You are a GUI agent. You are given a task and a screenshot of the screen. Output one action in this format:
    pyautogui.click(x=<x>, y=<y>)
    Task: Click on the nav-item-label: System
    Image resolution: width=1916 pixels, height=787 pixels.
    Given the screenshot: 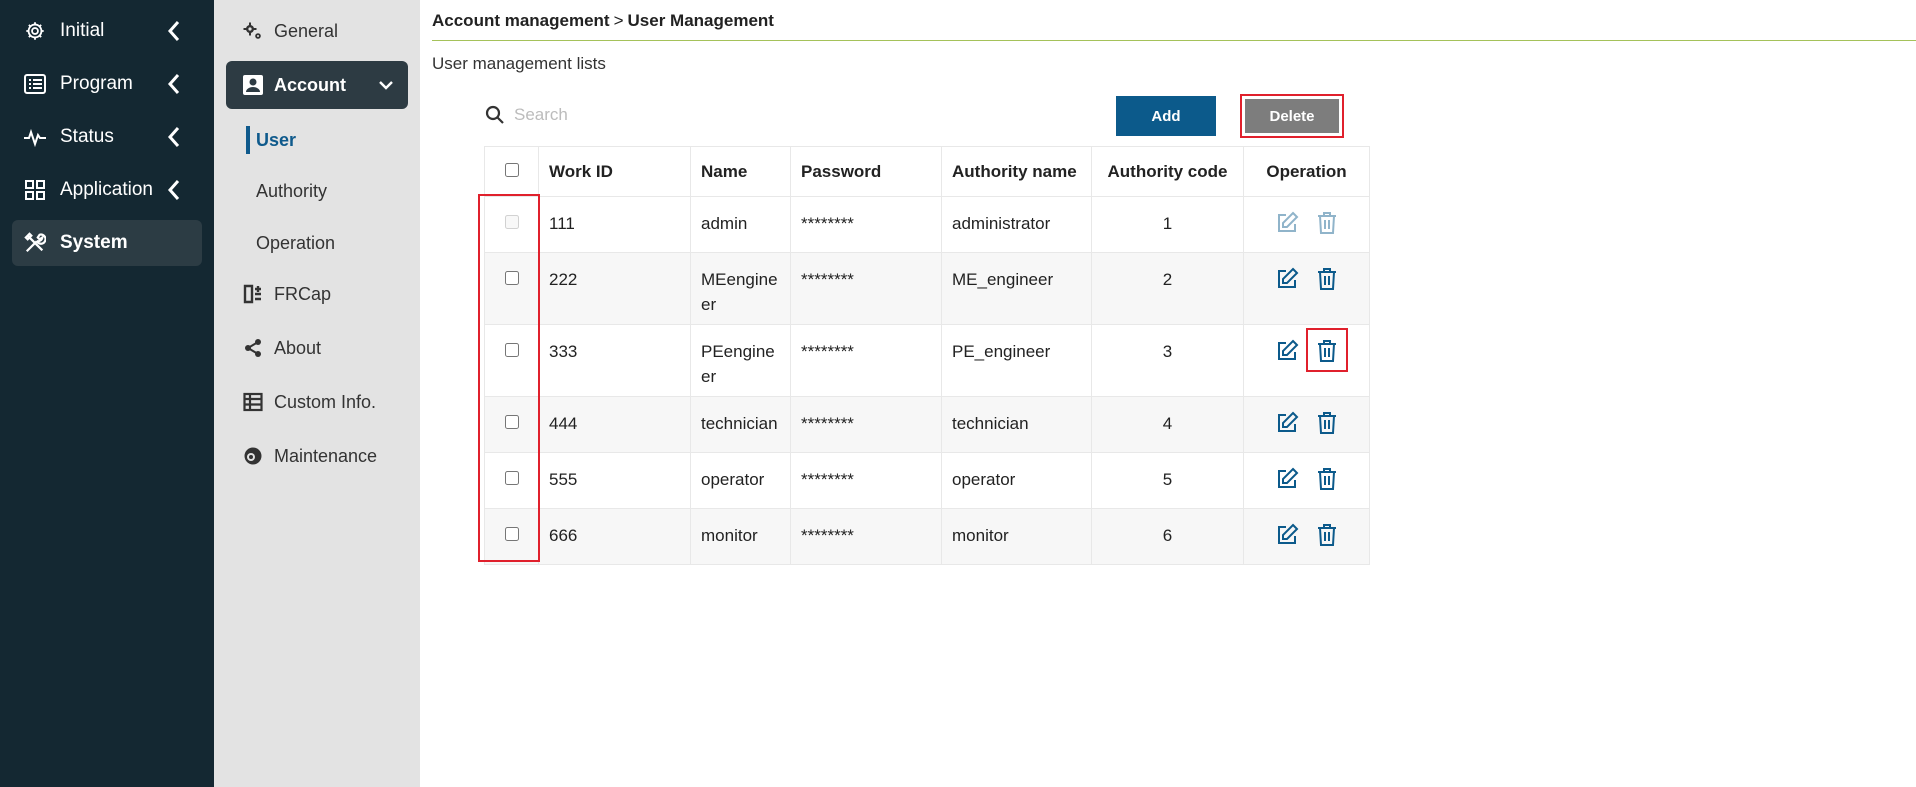 What is the action you would take?
    pyautogui.click(x=94, y=242)
    